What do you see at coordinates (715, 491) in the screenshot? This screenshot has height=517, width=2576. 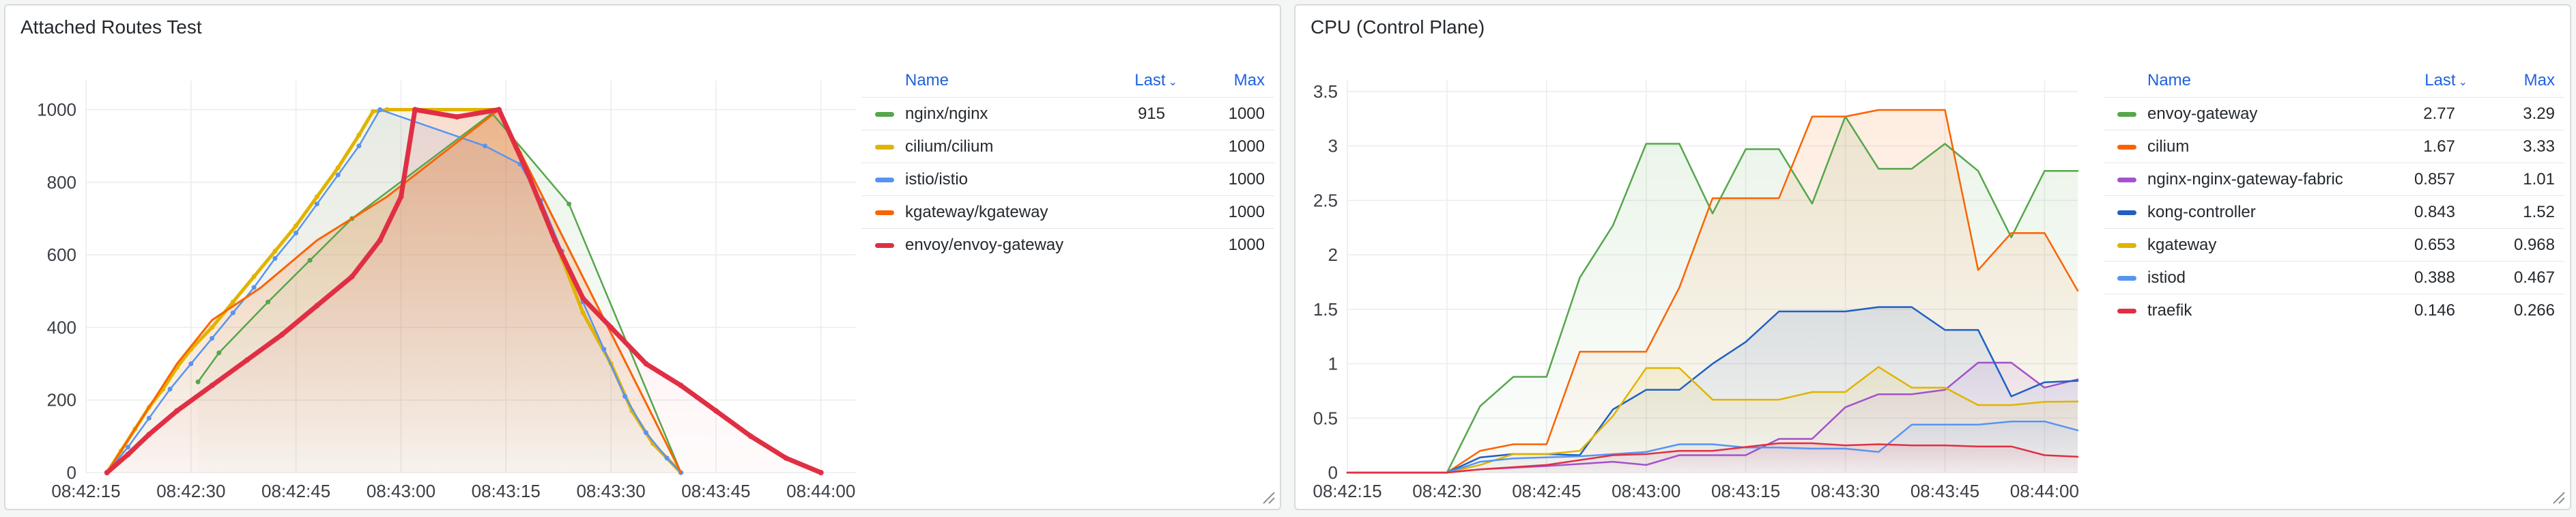 I see `x-tick-label: 08:43:45` at bounding box center [715, 491].